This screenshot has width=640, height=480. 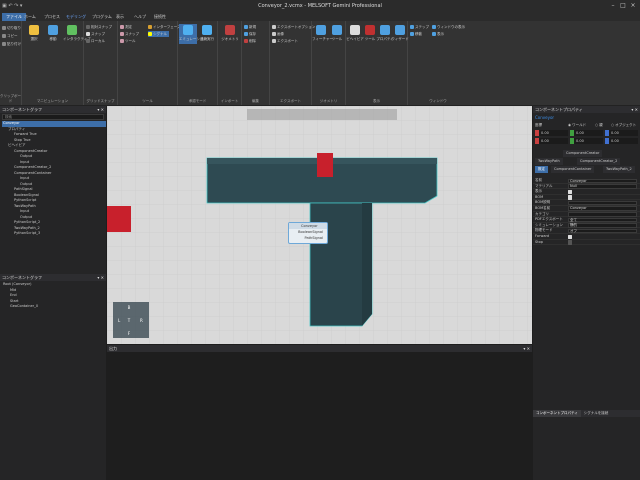 What do you see at coordinates (570, 197) in the screenshot?
I see `bom-checkbox` at bounding box center [570, 197].